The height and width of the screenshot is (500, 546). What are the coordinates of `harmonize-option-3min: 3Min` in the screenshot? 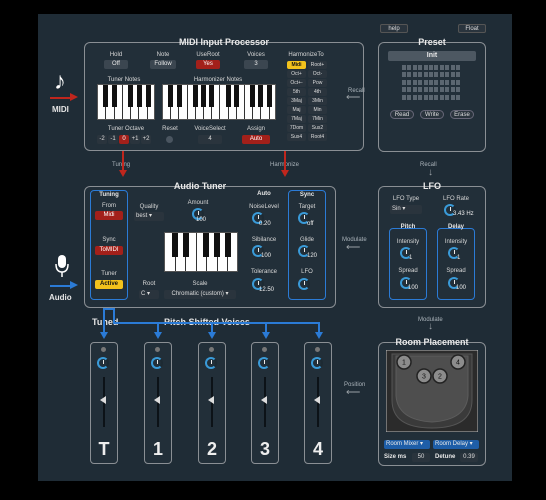 It's located at (317, 101).